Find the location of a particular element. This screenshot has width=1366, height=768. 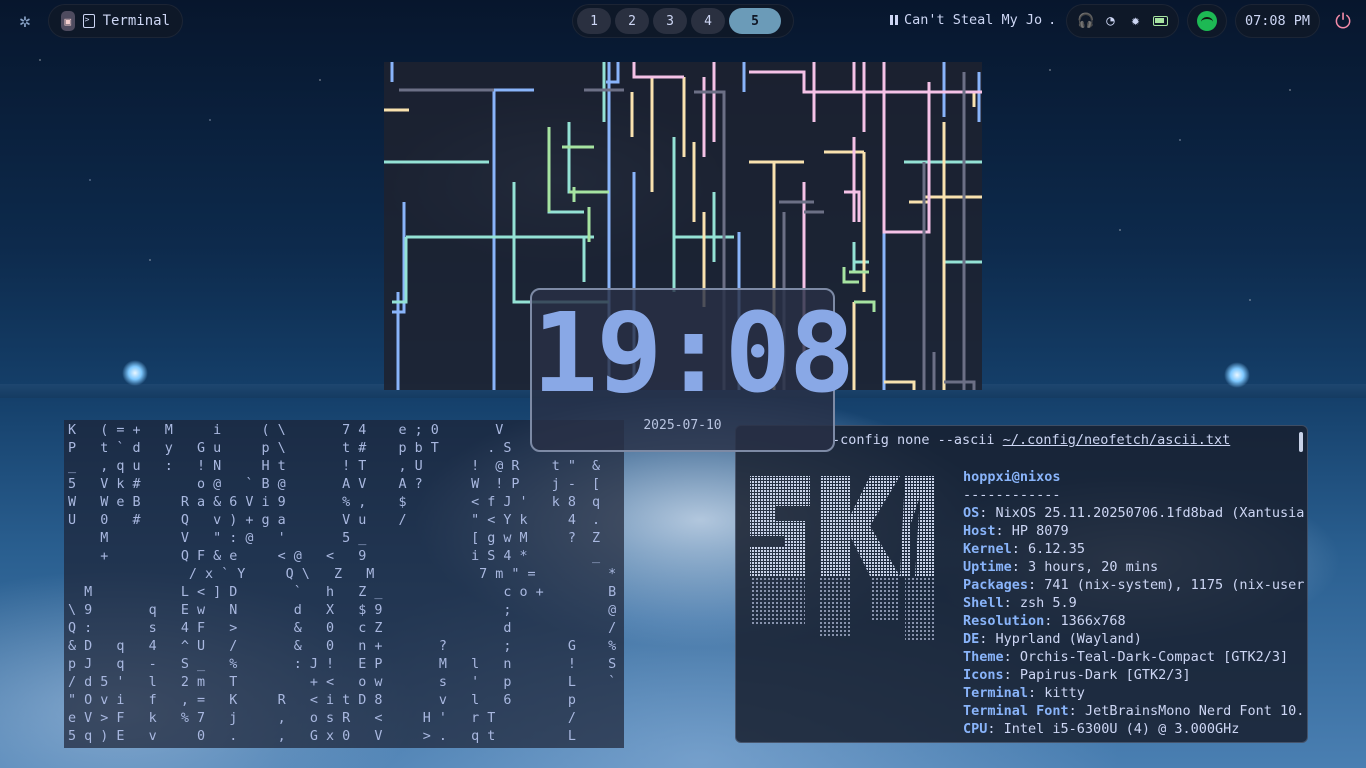

matrix-line: \ 9 q E w N d X $ 9 ; @ is located at coordinates (342, 610).